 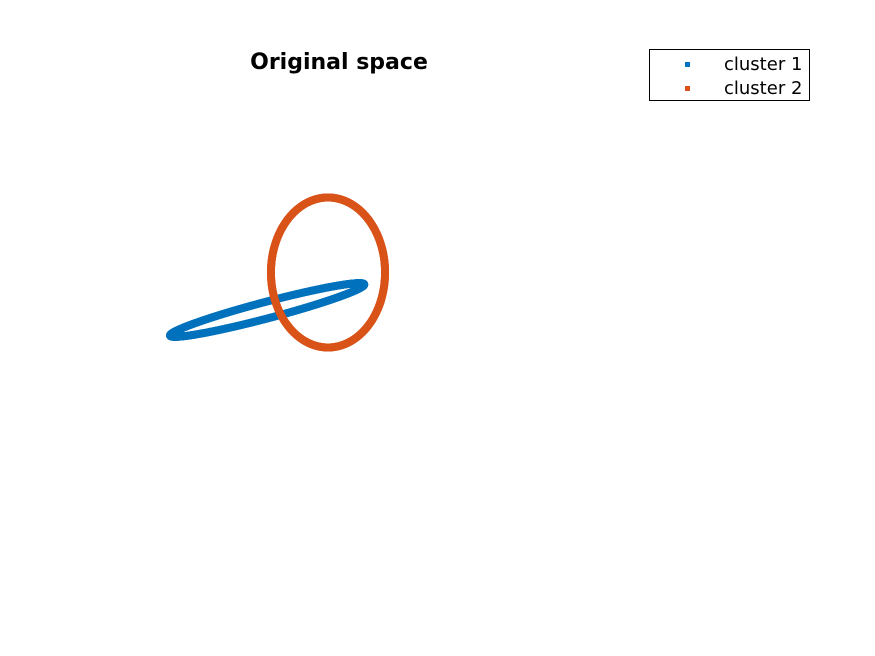 I want to click on legend-label-cluster-2: cluster 2, so click(x=763, y=88).